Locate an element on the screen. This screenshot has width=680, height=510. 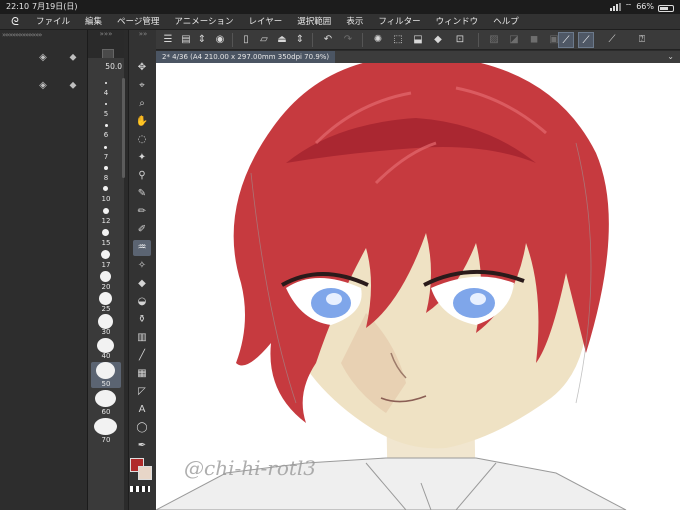
brush-size-value: 50.0 is located at coordinates (111, 66).